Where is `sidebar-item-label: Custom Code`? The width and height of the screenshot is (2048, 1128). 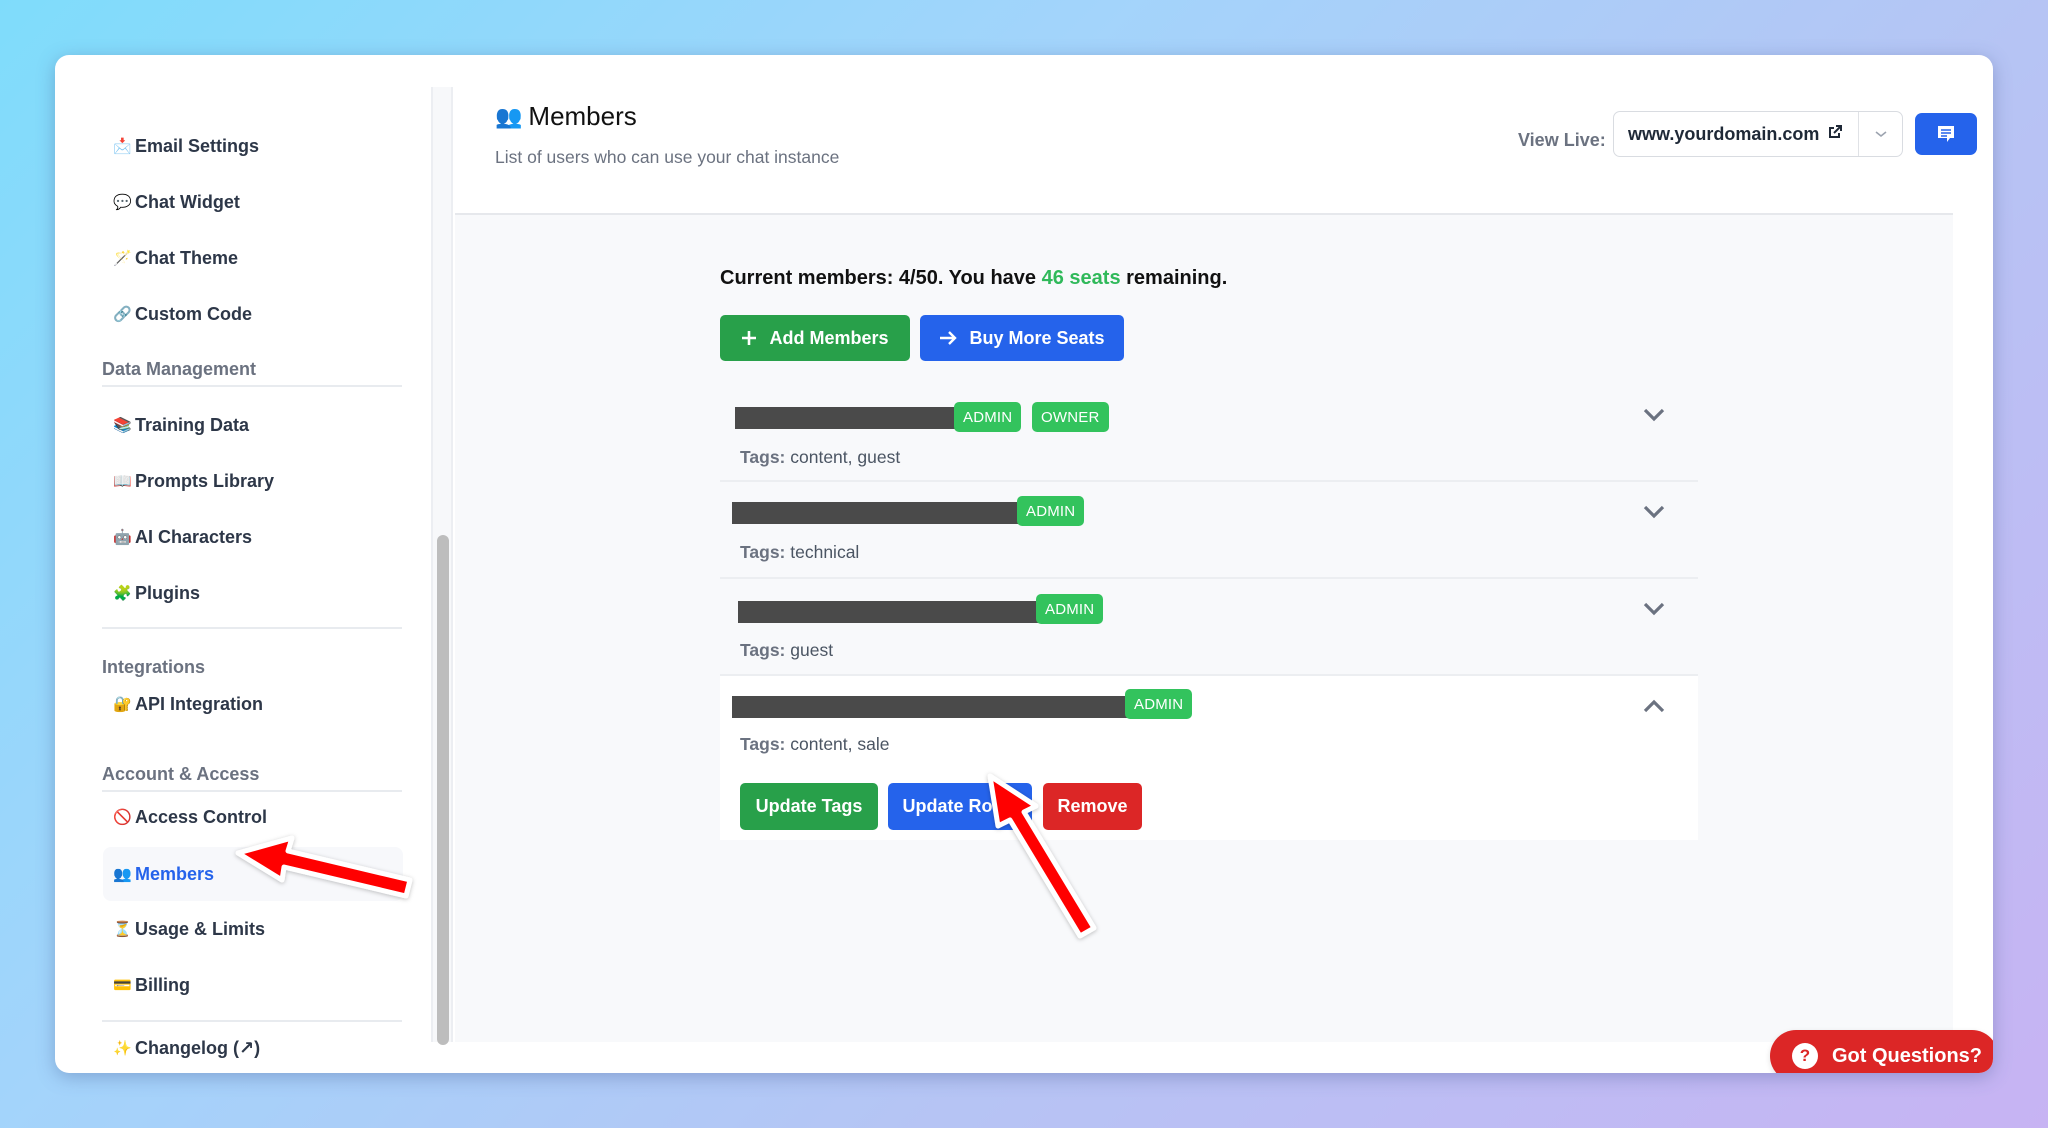 sidebar-item-label: Custom Code is located at coordinates (193, 313).